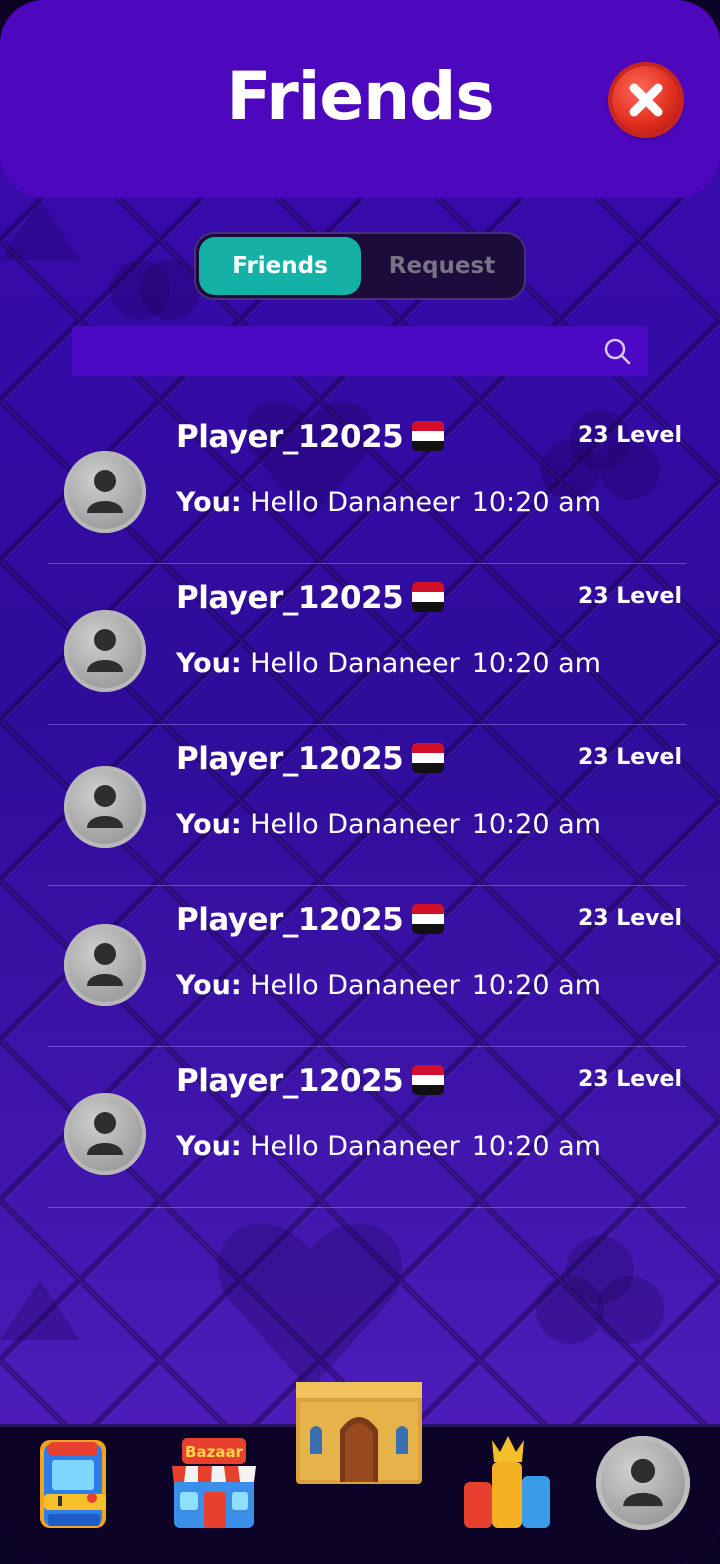 The image size is (720, 1564). What do you see at coordinates (214, 1452) in the screenshot?
I see `bazaar-sign-text: Bazaar` at bounding box center [214, 1452].